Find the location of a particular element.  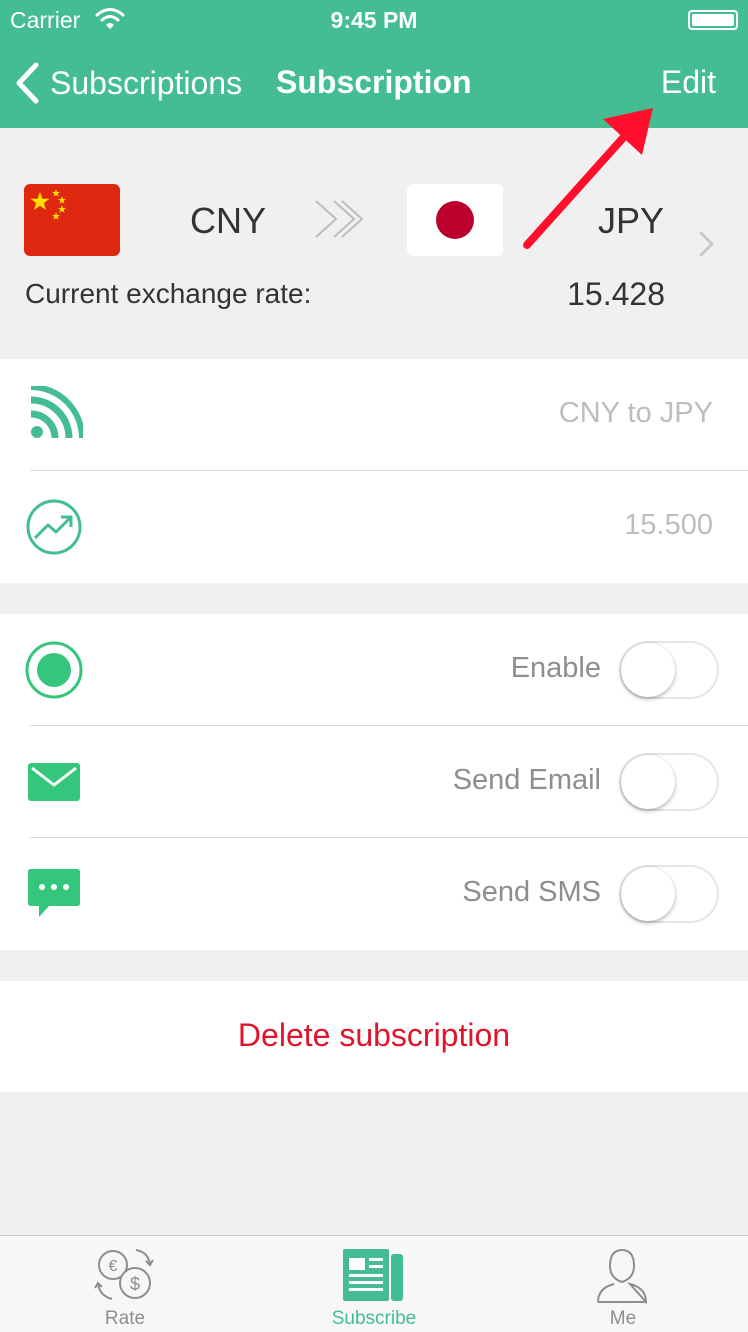

send-email-label: Send Email is located at coordinates (526, 780).